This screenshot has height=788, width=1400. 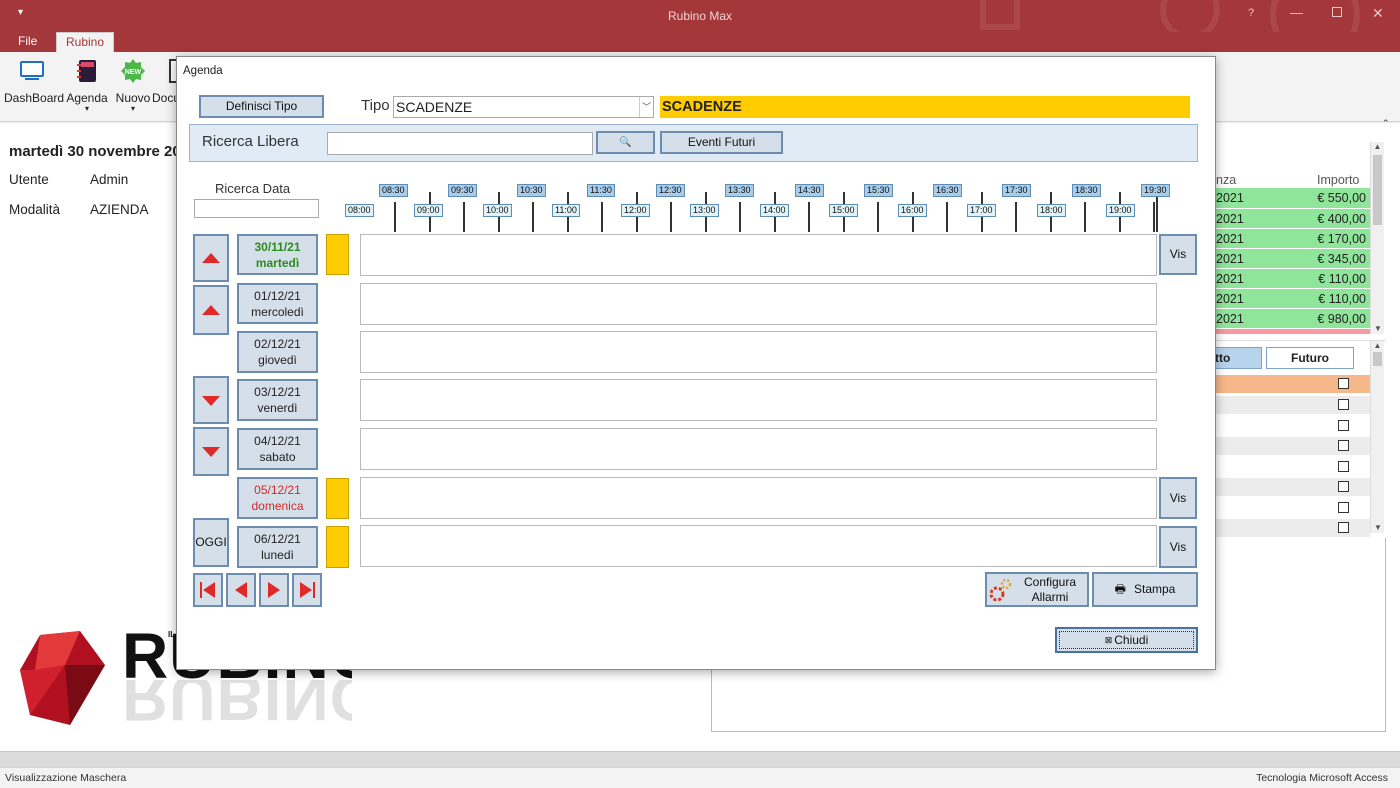 I want to click on day-event-marker, so click(x=337, y=498).